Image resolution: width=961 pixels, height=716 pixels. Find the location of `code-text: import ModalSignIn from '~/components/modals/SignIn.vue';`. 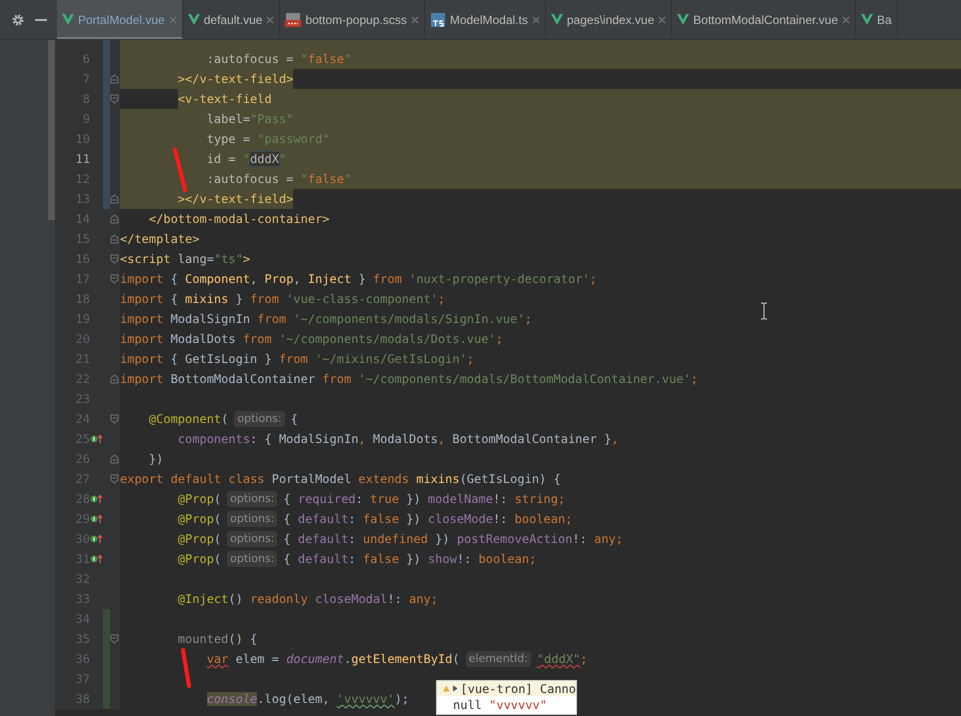

code-text: import ModalSignIn from '~/components/modals/SignIn.vue'; is located at coordinates (326, 319).